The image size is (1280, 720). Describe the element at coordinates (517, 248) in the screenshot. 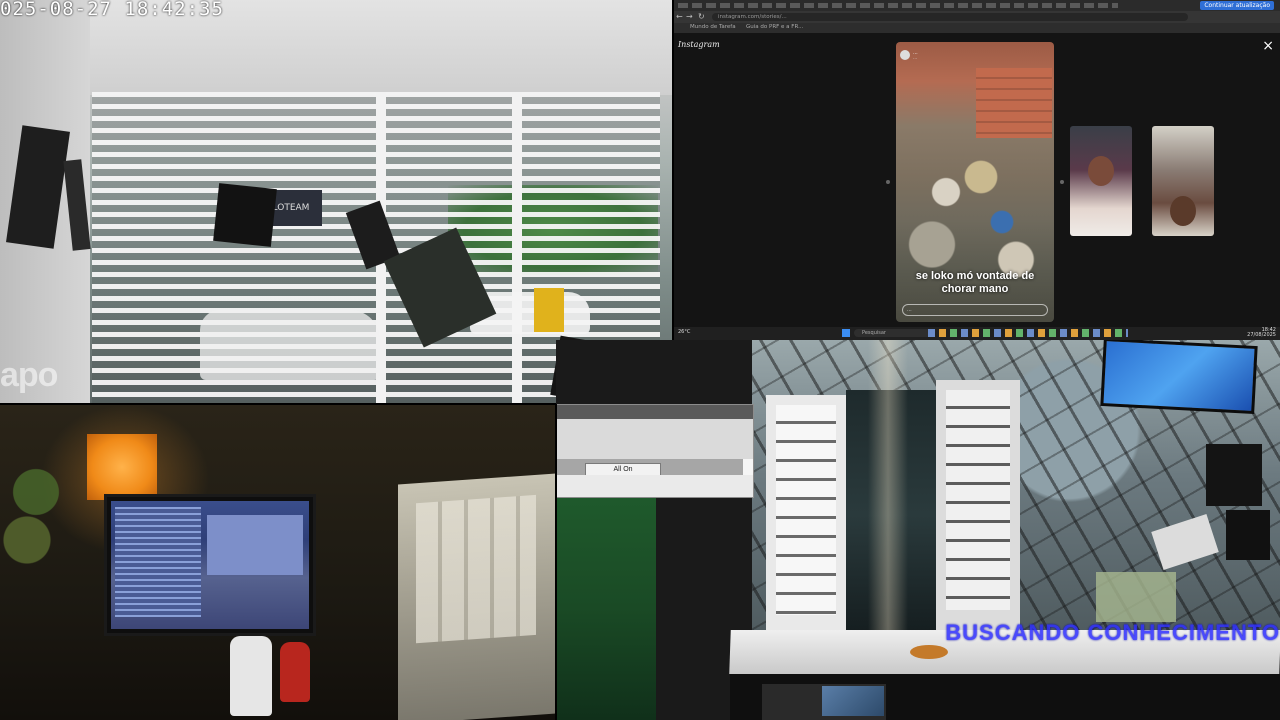

I see `gate-post` at that location.